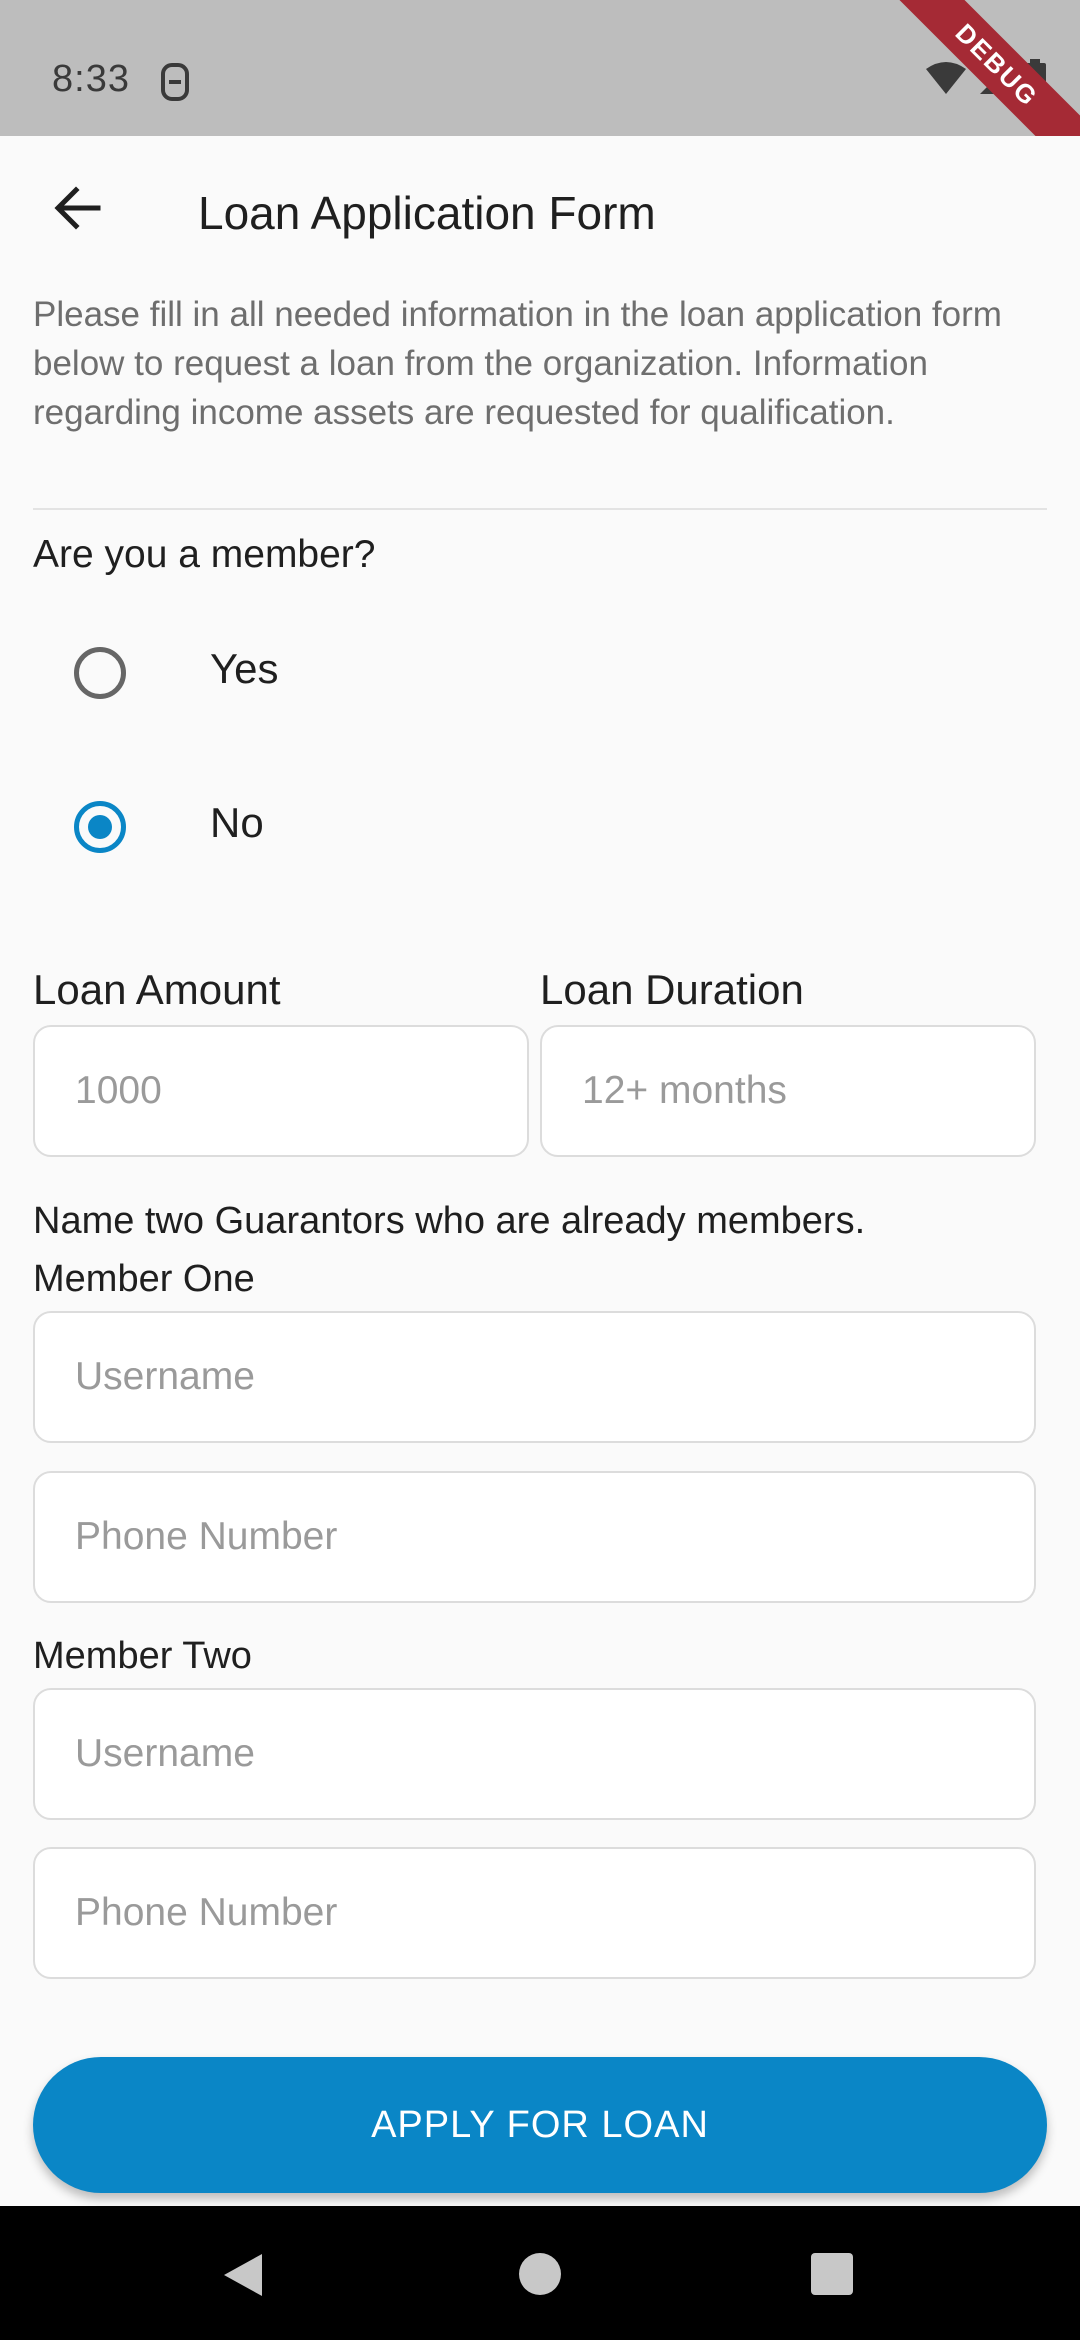  What do you see at coordinates (534, 1913) in the screenshot?
I see `member-two-phone-input` at bounding box center [534, 1913].